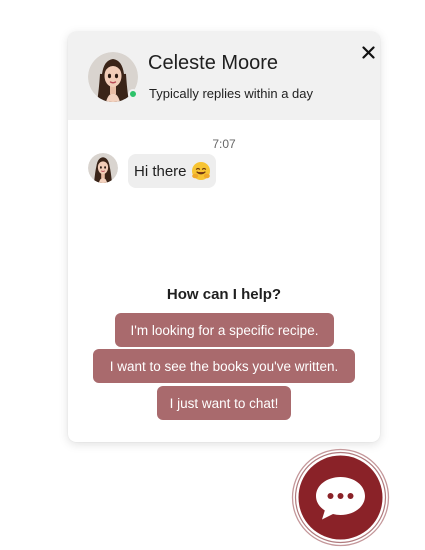  I want to click on message-timestamp: 7:07, so click(224, 144).